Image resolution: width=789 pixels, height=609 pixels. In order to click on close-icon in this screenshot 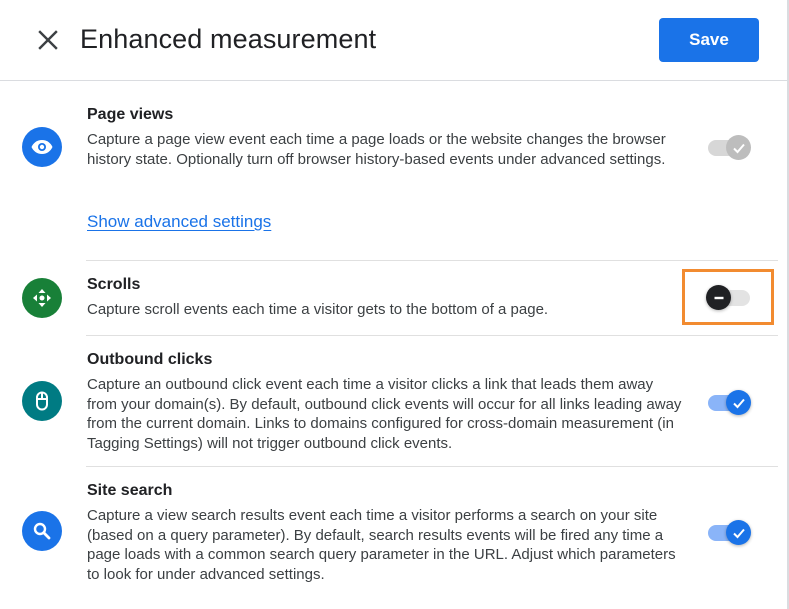, I will do `click(48, 40)`.